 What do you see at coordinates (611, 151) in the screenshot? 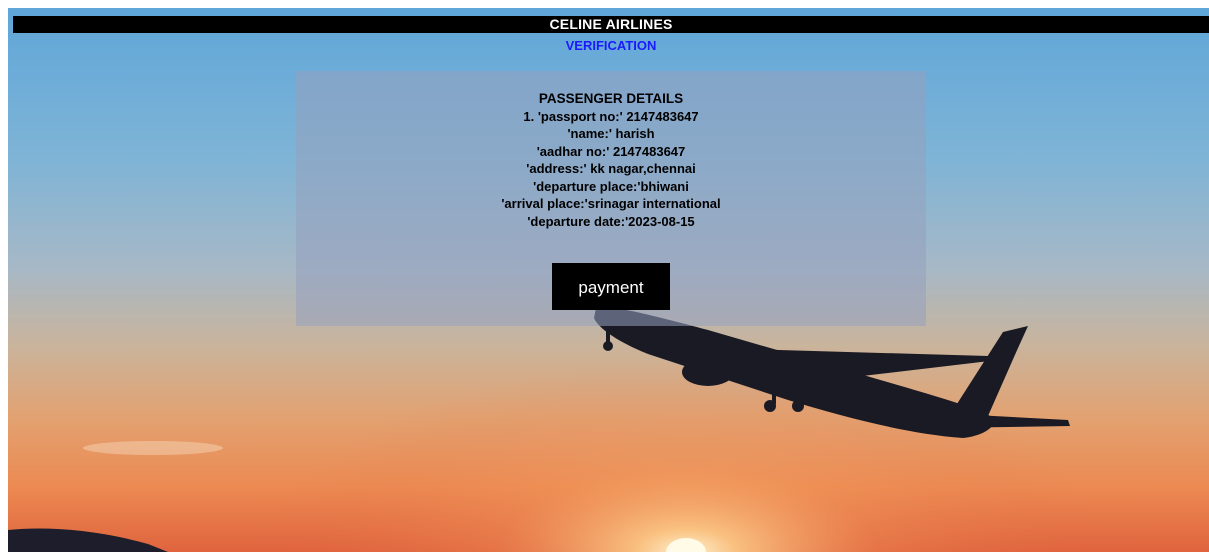
I see `aadhar-line: 'aadhar no:' 2147483647` at bounding box center [611, 151].